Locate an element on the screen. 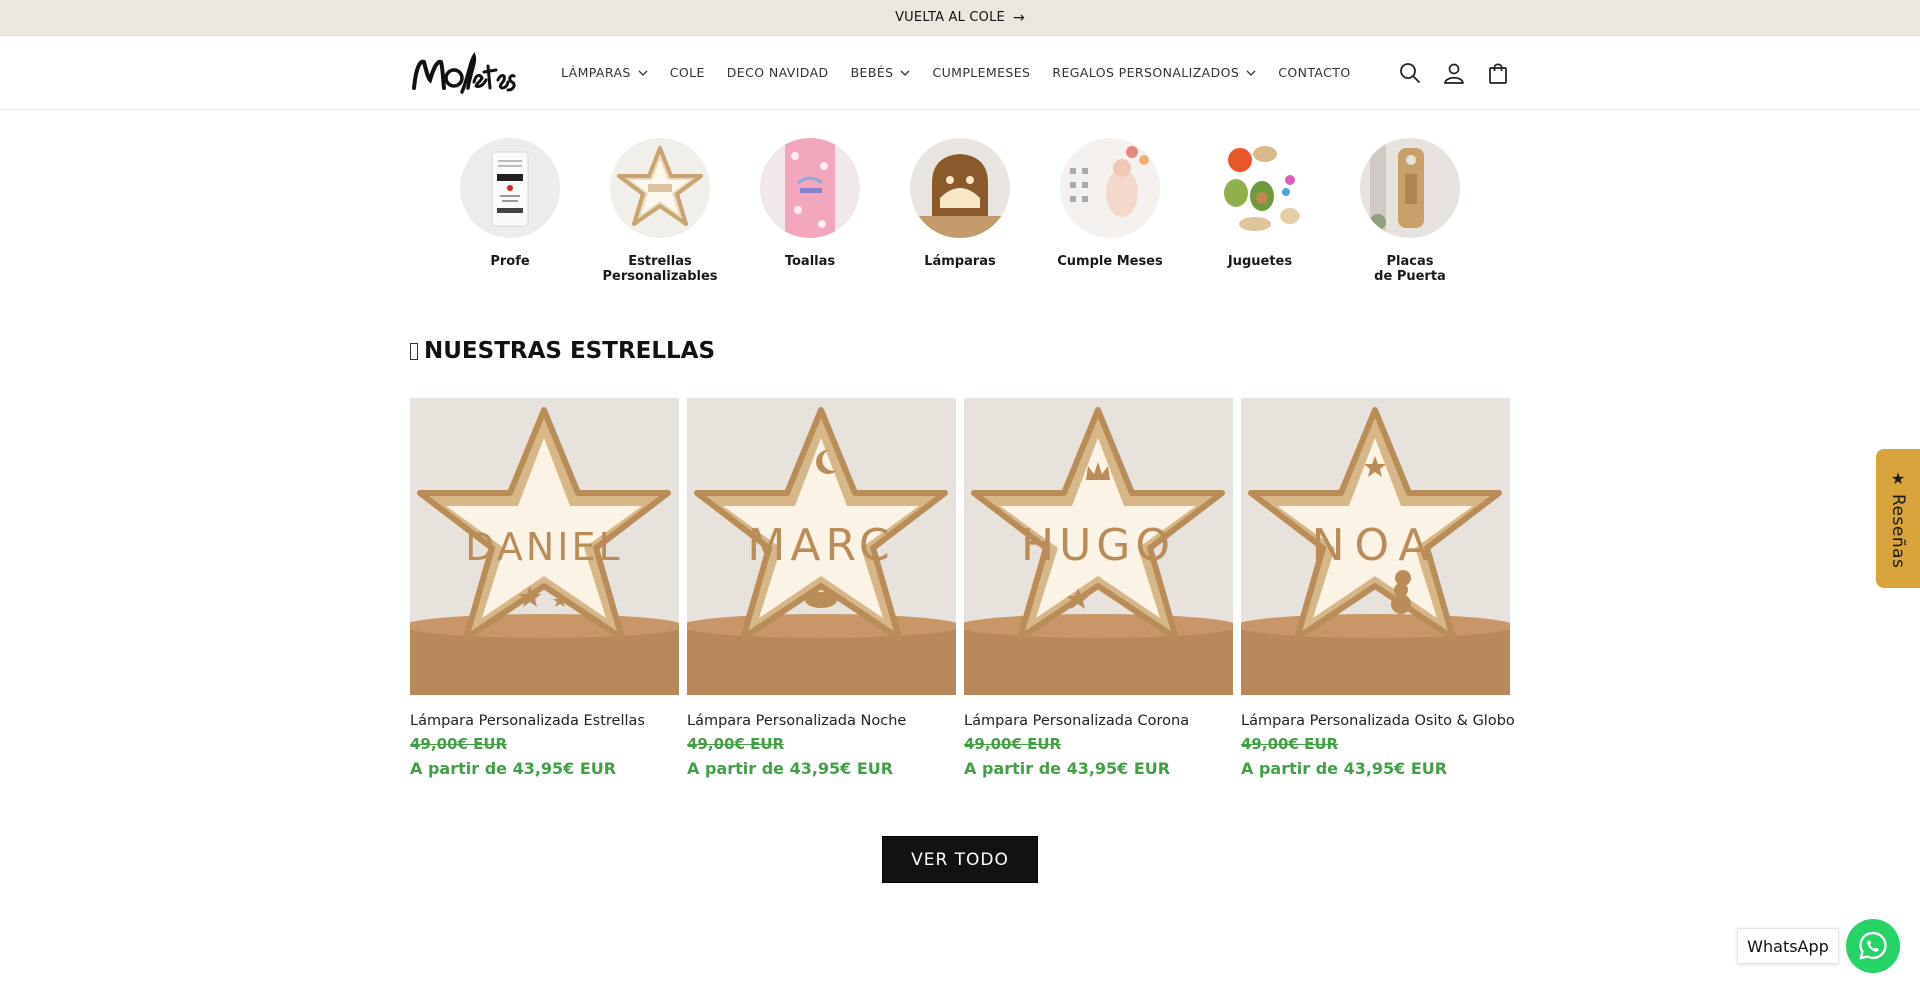 The height and width of the screenshot is (993, 1920). category-cumple-meses-label: Cumple Meses is located at coordinates (1110, 261).